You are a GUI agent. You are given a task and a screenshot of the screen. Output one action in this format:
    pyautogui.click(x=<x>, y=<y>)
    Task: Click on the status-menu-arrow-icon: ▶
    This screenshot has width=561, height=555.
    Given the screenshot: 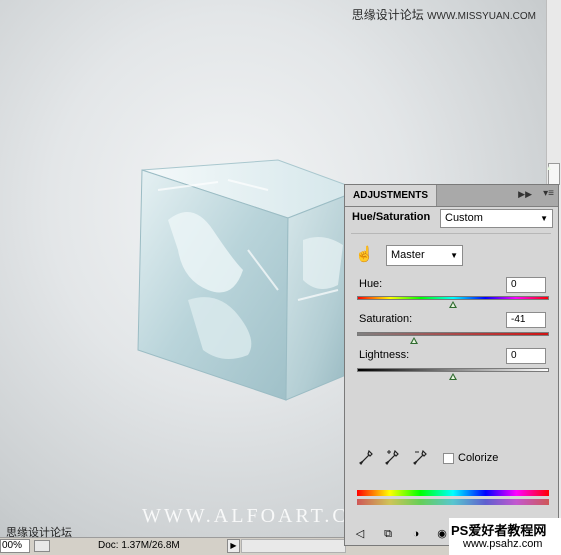 What is the action you would take?
    pyautogui.click(x=233, y=546)
    